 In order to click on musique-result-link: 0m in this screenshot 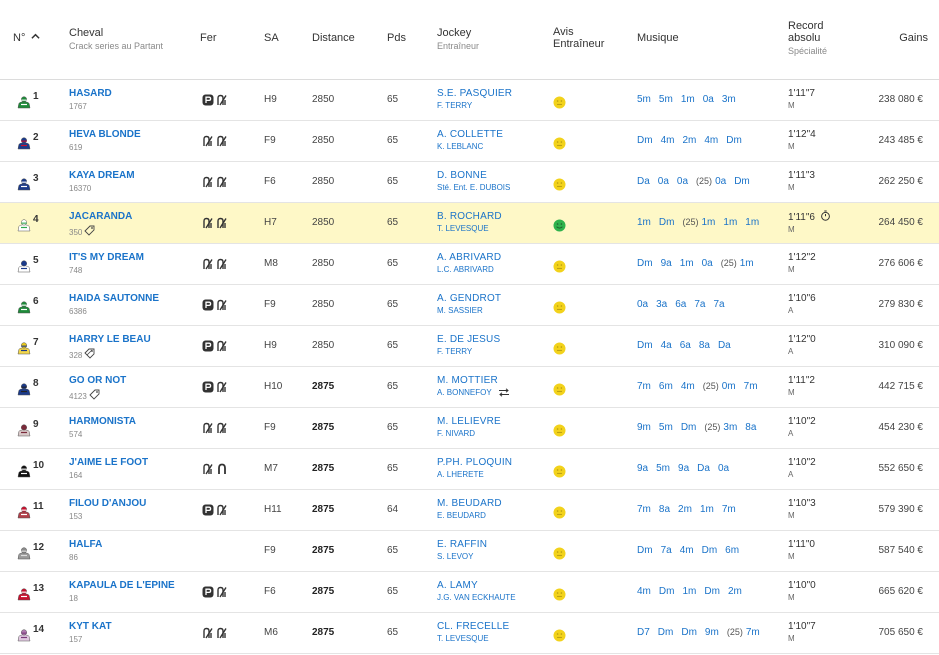, I will do `click(729, 386)`.